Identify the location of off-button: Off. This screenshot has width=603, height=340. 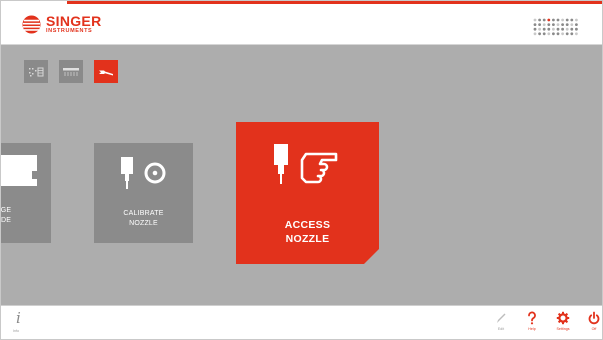
(590, 325).